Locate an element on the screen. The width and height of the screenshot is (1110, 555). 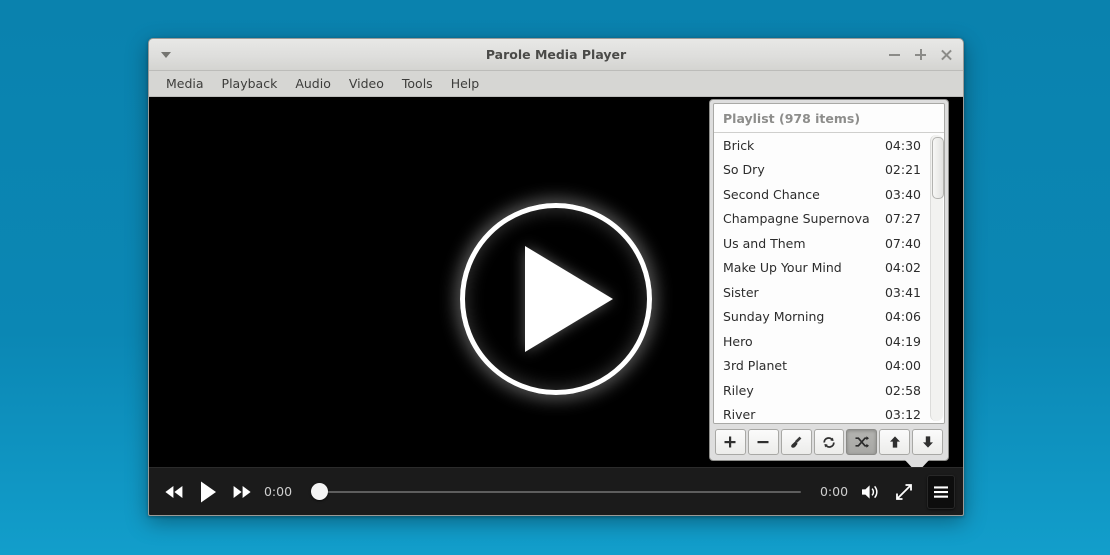
menu-item-video: Video is located at coordinates (366, 83).